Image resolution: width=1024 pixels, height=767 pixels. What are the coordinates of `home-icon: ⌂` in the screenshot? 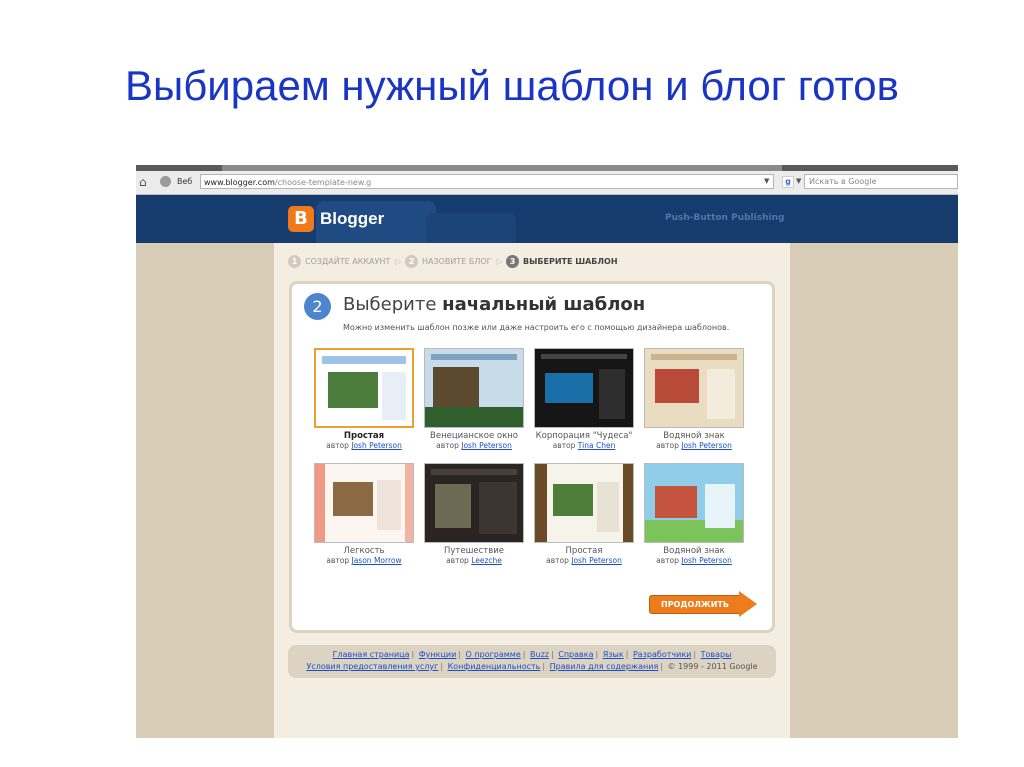 It's located at (143, 182).